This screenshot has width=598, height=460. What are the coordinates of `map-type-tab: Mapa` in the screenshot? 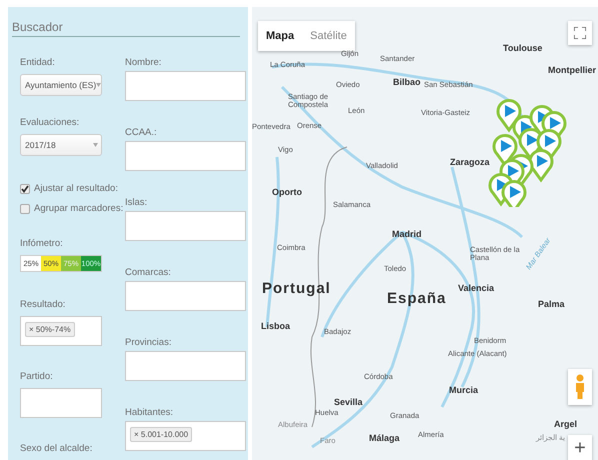 It's located at (280, 36).